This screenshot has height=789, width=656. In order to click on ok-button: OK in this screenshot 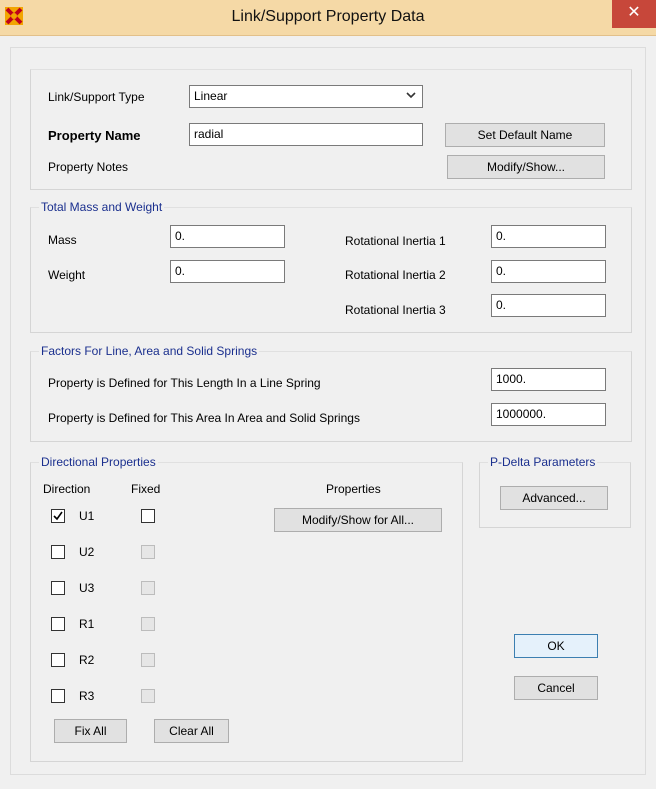, I will do `click(556, 646)`.